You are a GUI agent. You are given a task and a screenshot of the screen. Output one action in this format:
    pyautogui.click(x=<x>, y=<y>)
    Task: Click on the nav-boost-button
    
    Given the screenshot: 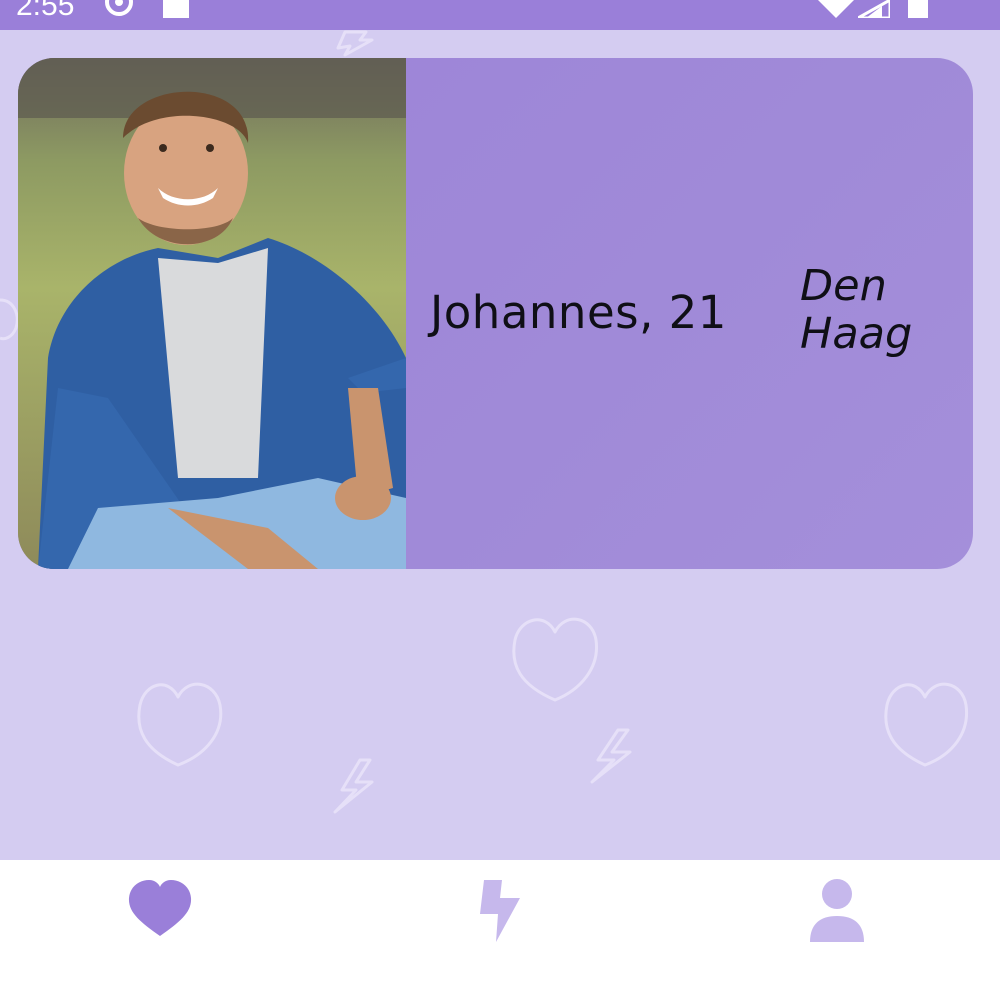 What is the action you would take?
    pyautogui.click(x=500, y=909)
    